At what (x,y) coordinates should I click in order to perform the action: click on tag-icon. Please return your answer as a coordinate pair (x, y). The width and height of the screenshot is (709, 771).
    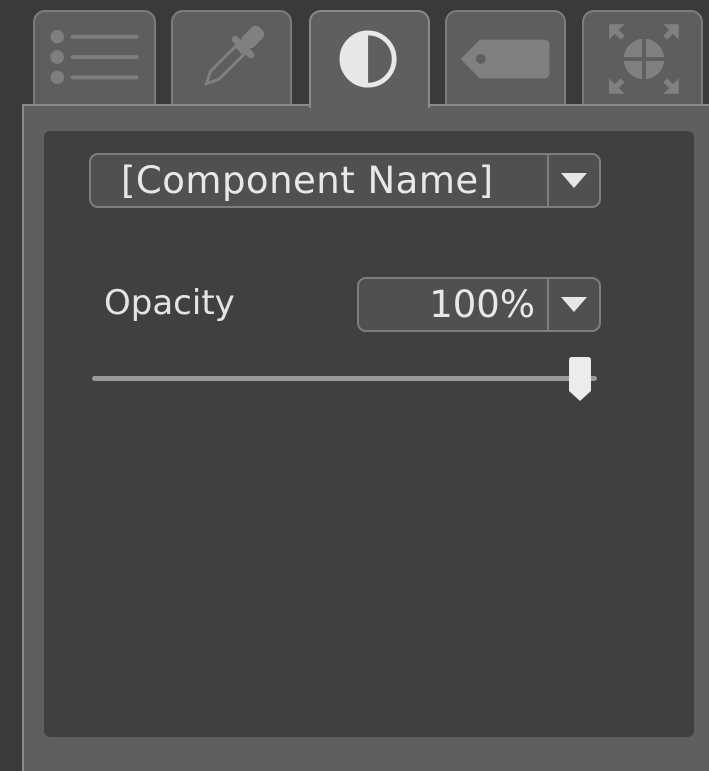
    Looking at the image, I should click on (505, 59).